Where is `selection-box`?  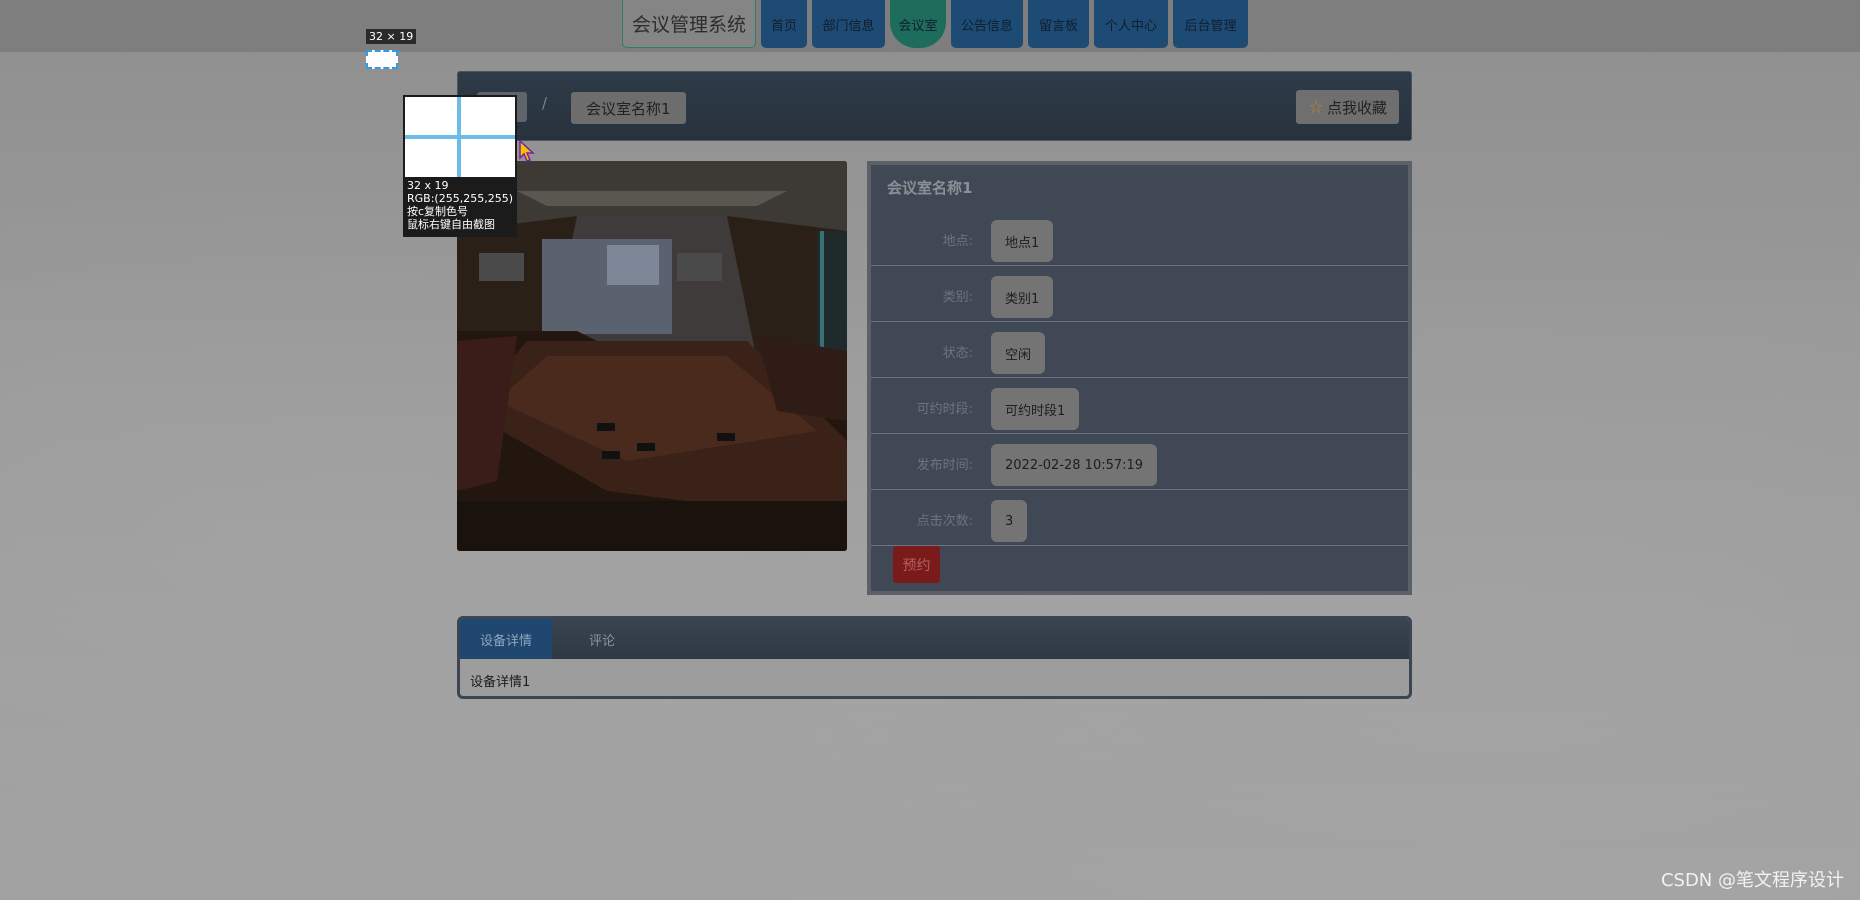 selection-box is located at coordinates (382, 59).